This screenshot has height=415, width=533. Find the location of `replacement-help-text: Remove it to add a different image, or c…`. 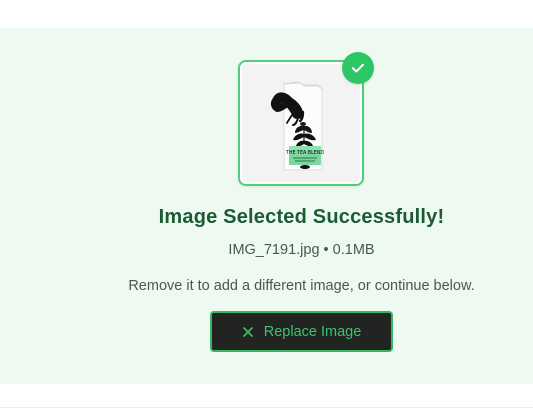

replacement-help-text: Remove it to add a different image, or c… is located at coordinates (301, 286).